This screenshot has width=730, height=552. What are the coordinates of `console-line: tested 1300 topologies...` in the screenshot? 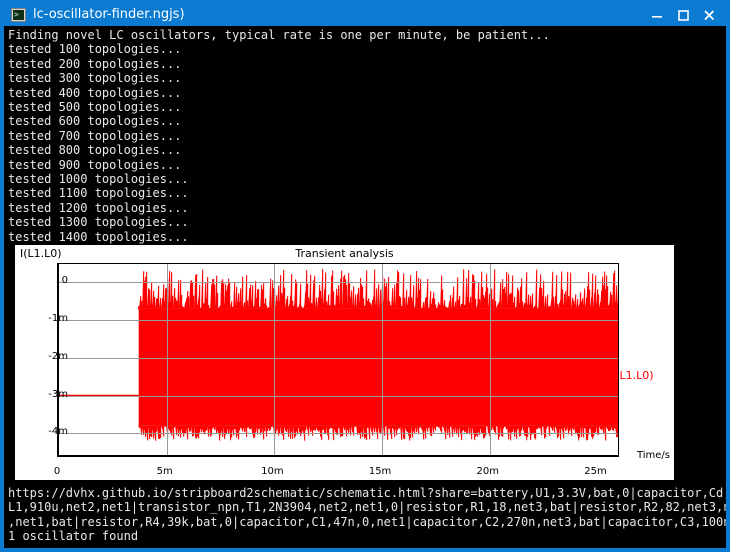 It's located at (98, 222).